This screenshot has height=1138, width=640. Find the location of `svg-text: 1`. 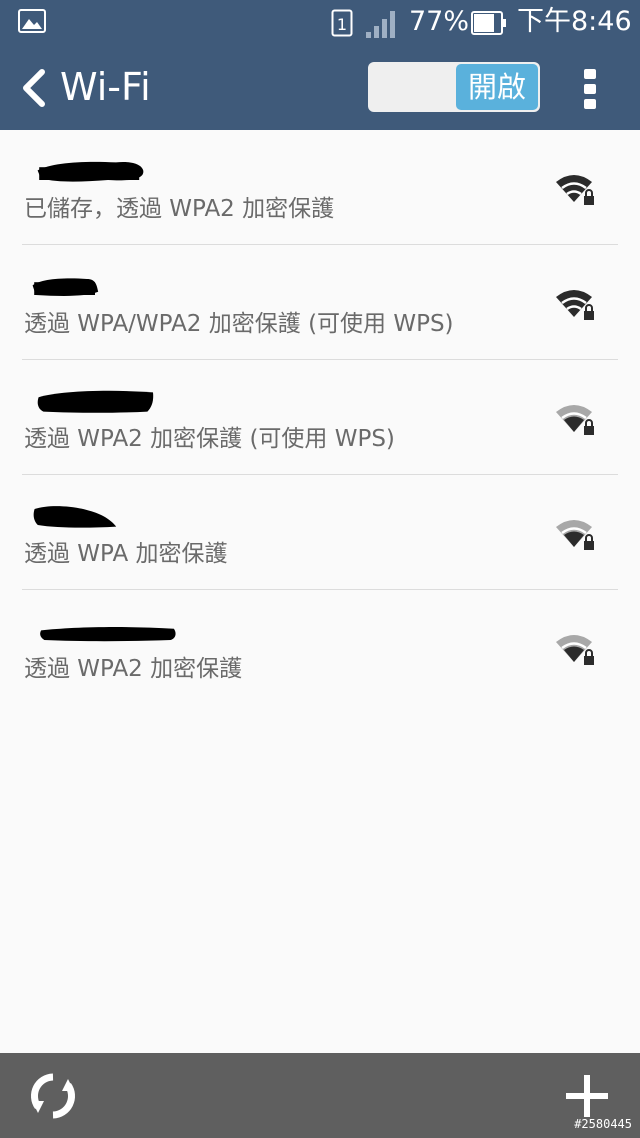

svg-text: 1 is located at coordinates (342, 24).